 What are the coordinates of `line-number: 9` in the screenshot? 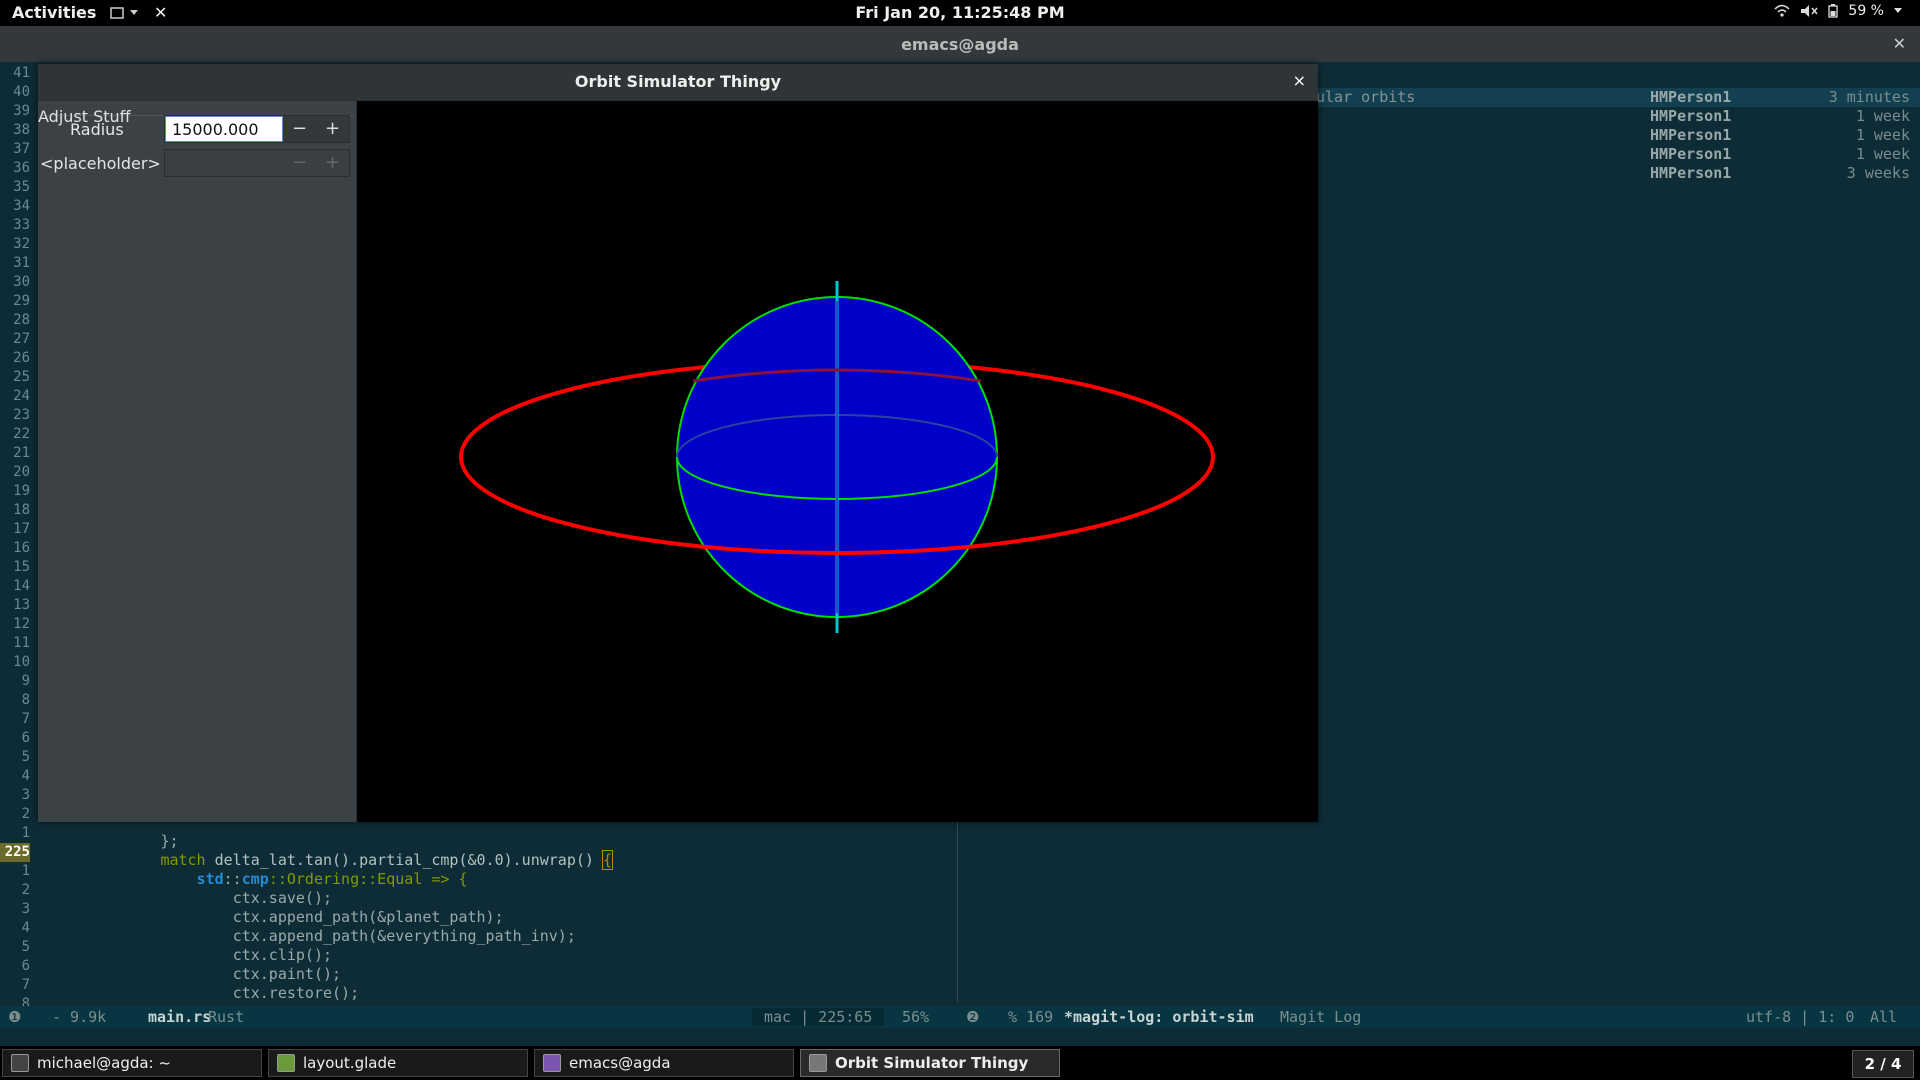 It's located at (25, 681).